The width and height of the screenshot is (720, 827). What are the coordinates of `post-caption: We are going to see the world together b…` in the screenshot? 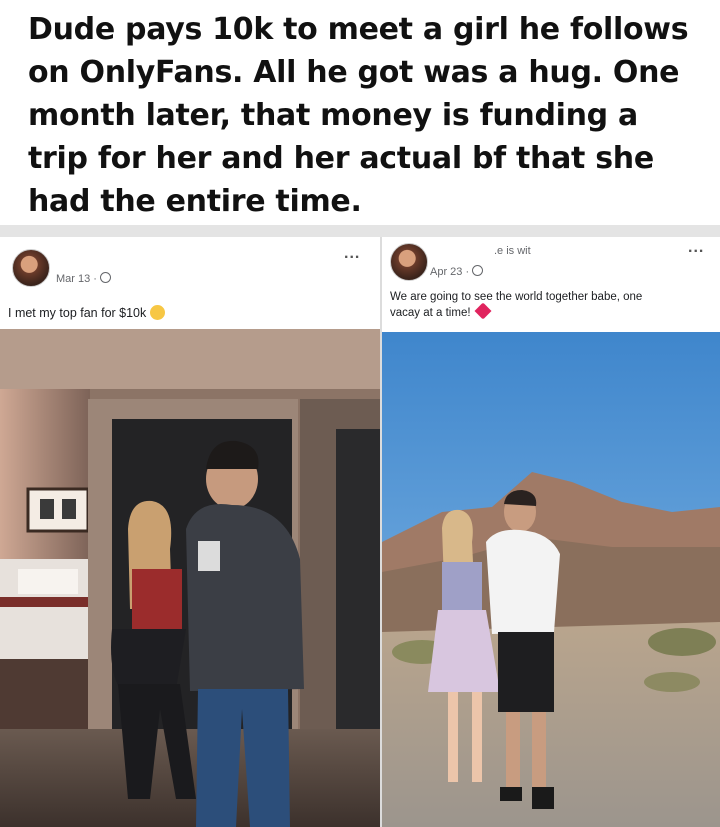 It's located at (516, 305).